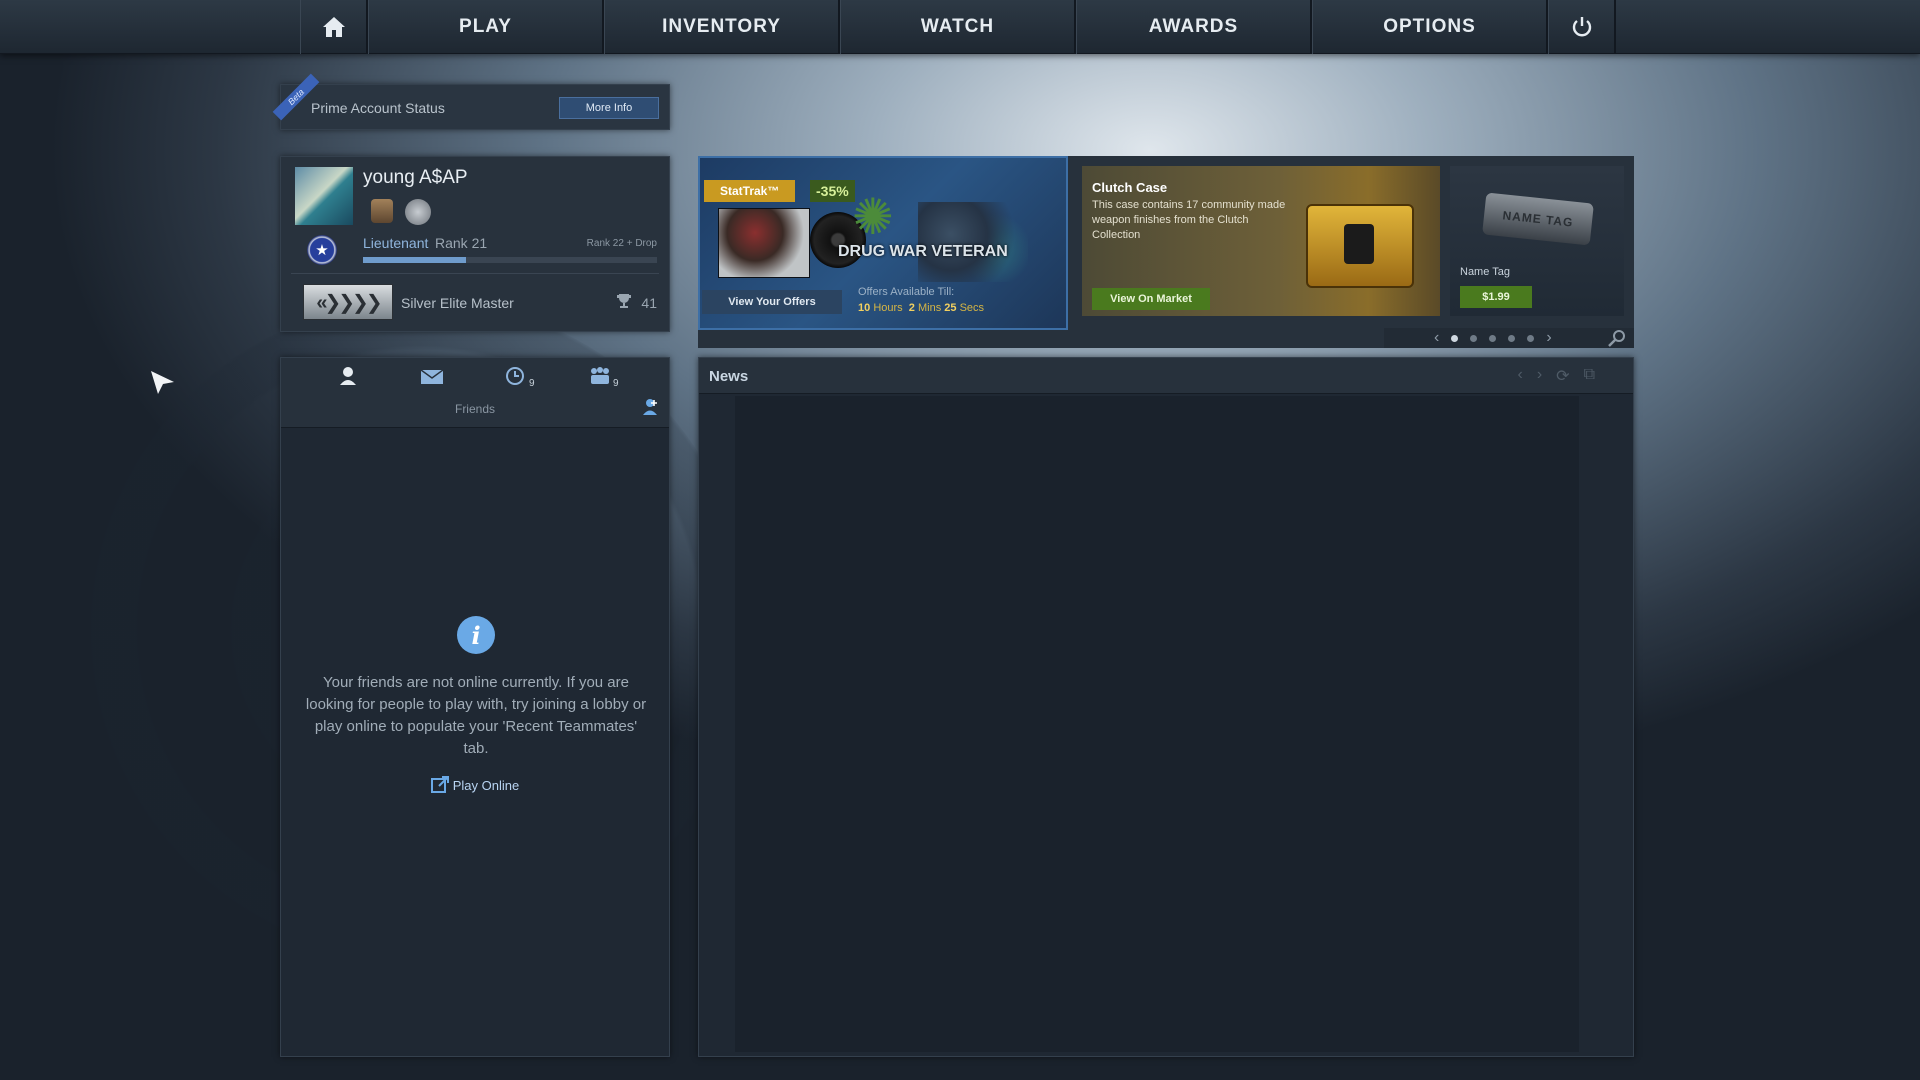 Image resolution: width=1920 pixels, height=1080 pixels. I want to click on avatar, so click(324, 196).